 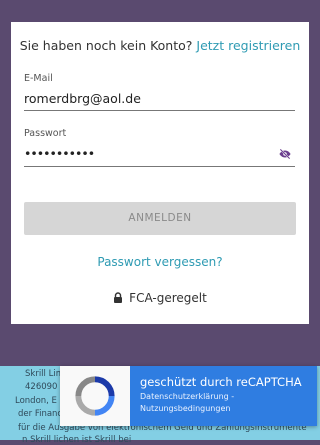 What do you see at coordinates (38, 78) in the screenshot?
I see `email-label: E-Mail` at bounding box center [38, 78].